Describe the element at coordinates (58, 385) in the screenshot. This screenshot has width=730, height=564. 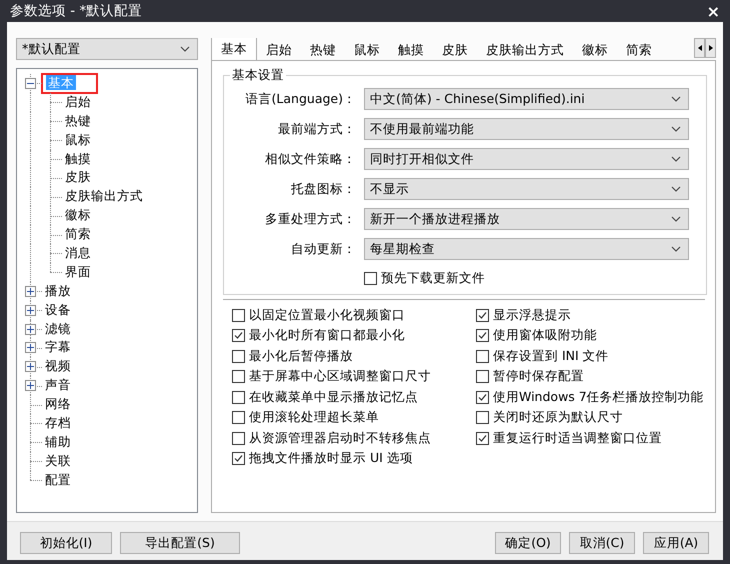
I see `tree-item: 声音` at that location.